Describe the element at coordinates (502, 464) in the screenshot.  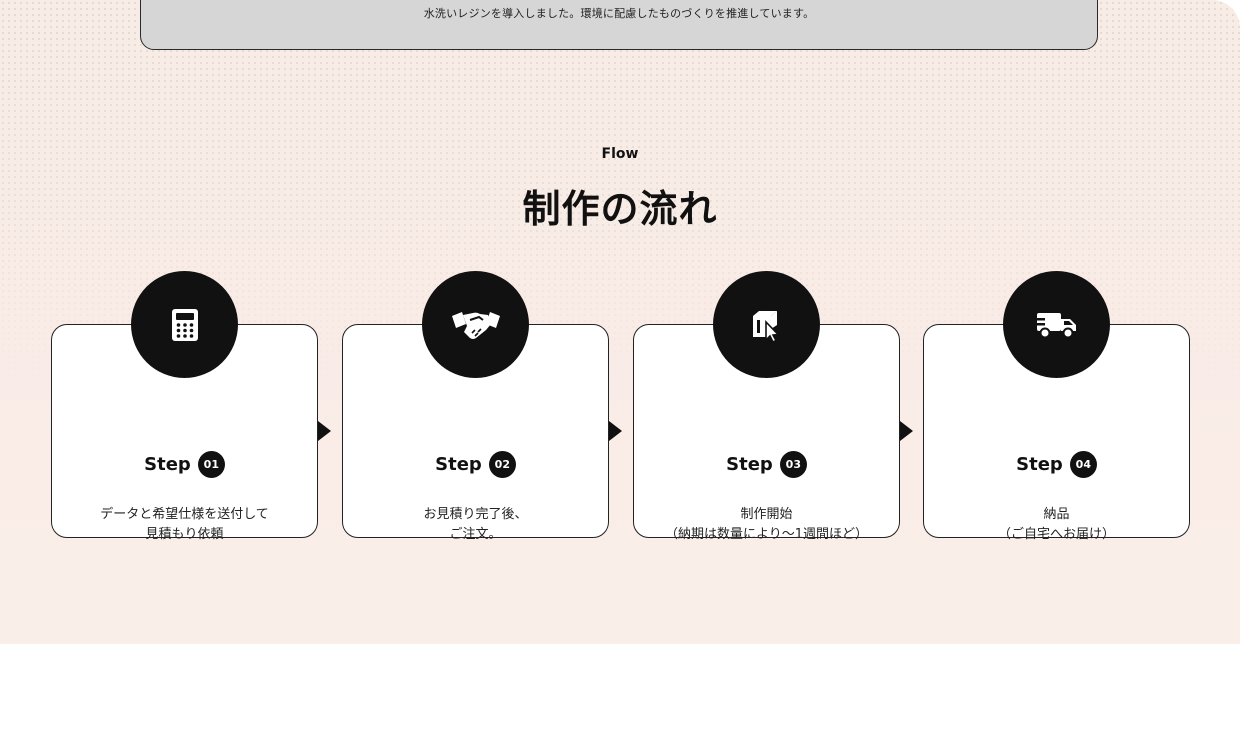
I see `step-number-badge: 02` at that location.